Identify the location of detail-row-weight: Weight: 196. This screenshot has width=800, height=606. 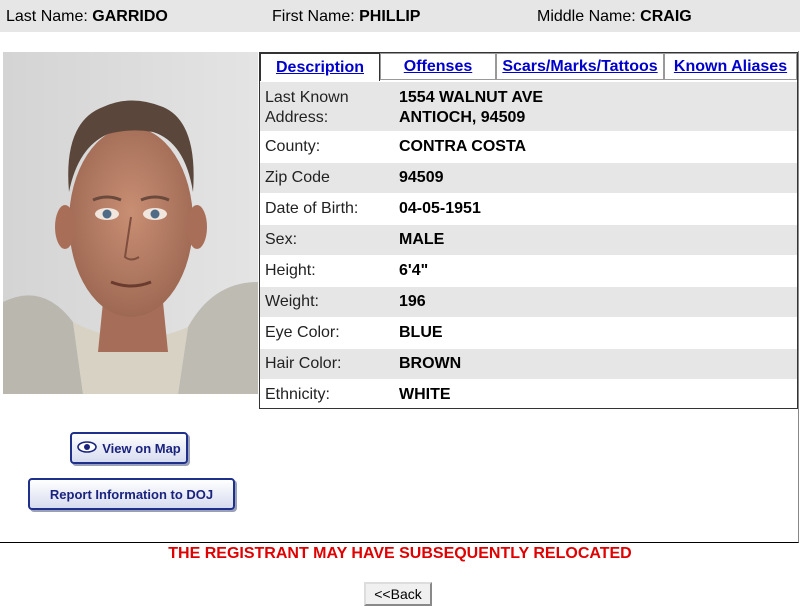
(528, 301).